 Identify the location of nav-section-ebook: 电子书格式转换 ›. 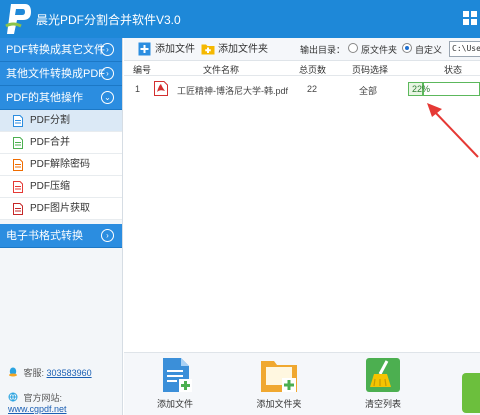
(61, 236).